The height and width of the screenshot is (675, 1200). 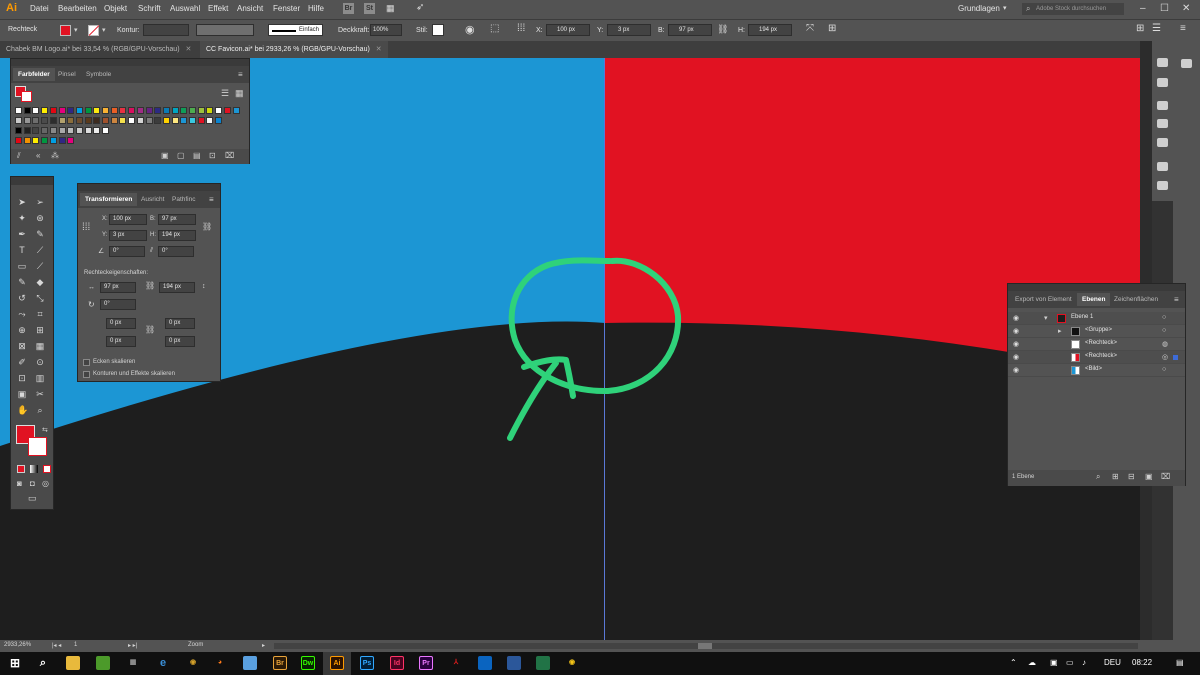 I want to click on tab-ausrichten: Ausricht, so click(x=152, y=199).